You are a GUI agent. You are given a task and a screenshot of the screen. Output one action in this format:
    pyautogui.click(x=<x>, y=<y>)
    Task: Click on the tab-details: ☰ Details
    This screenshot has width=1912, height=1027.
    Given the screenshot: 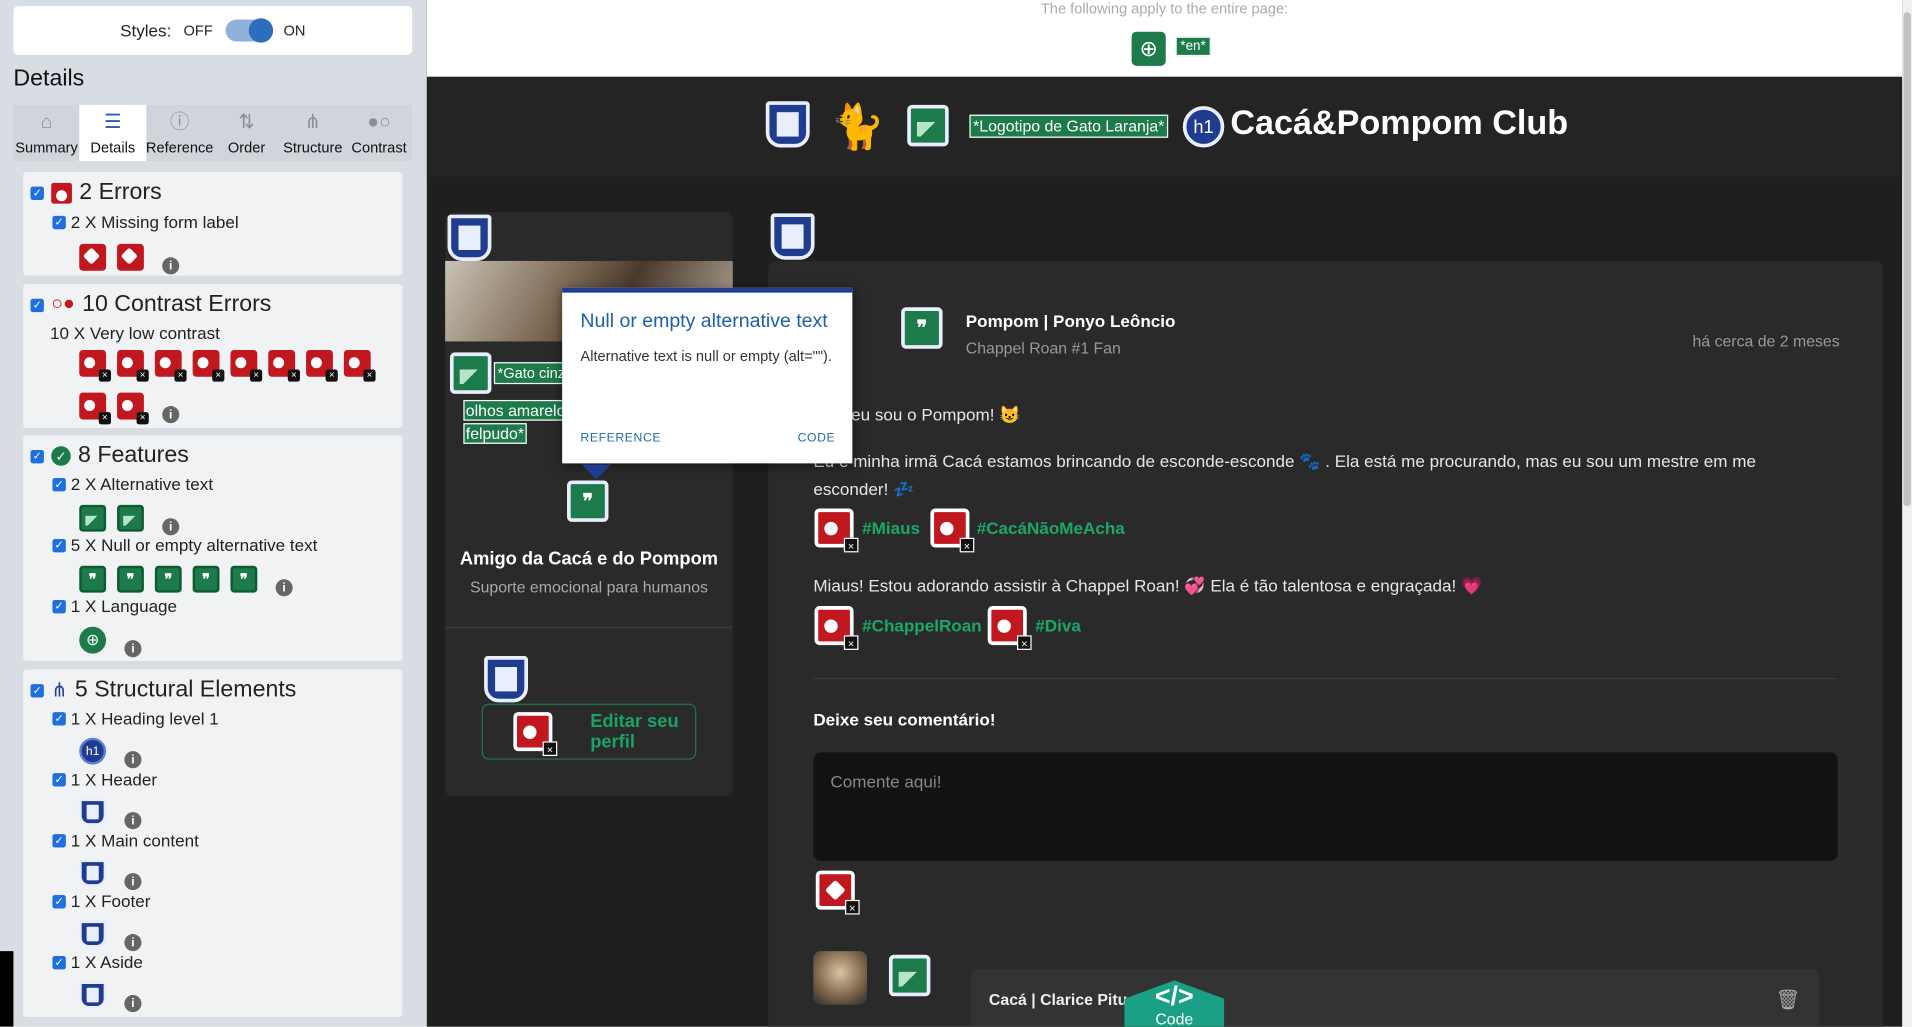 What is the action you would take?
    pyautogui.click(x=112, y=132)
    